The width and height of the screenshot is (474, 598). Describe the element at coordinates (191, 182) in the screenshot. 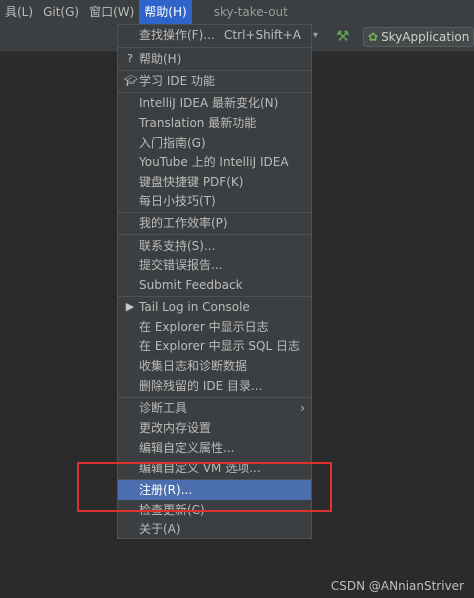

I see `menu-item-label: 键盘快捷键 PDF(K)` at that location.